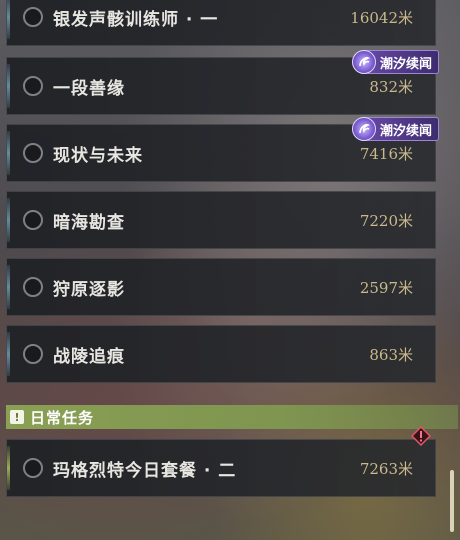 The image size is (460, 540). What do you see at coordinates (386, 287) in the screenshot?
I see `quest-distance: 2597米` at bounding box center [386, 287].